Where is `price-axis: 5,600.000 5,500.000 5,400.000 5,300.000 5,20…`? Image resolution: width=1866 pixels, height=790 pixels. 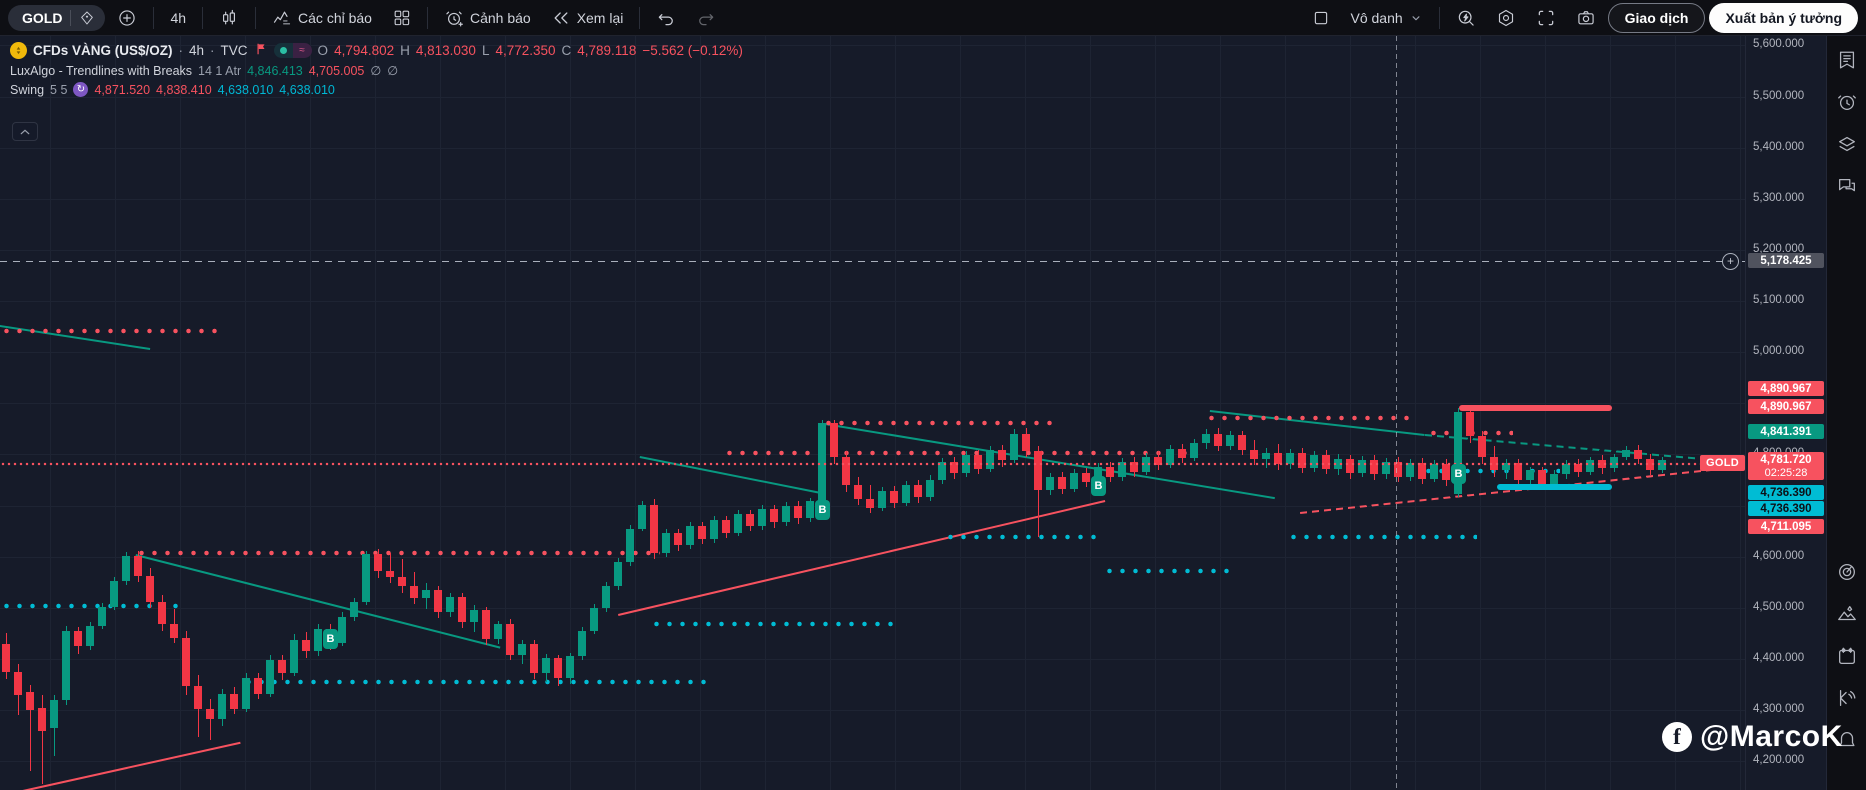 price-axis: 5,600.000 5,500.000 5,400.000 5,300.000 5,20… is located at coordinates (1786, 413).